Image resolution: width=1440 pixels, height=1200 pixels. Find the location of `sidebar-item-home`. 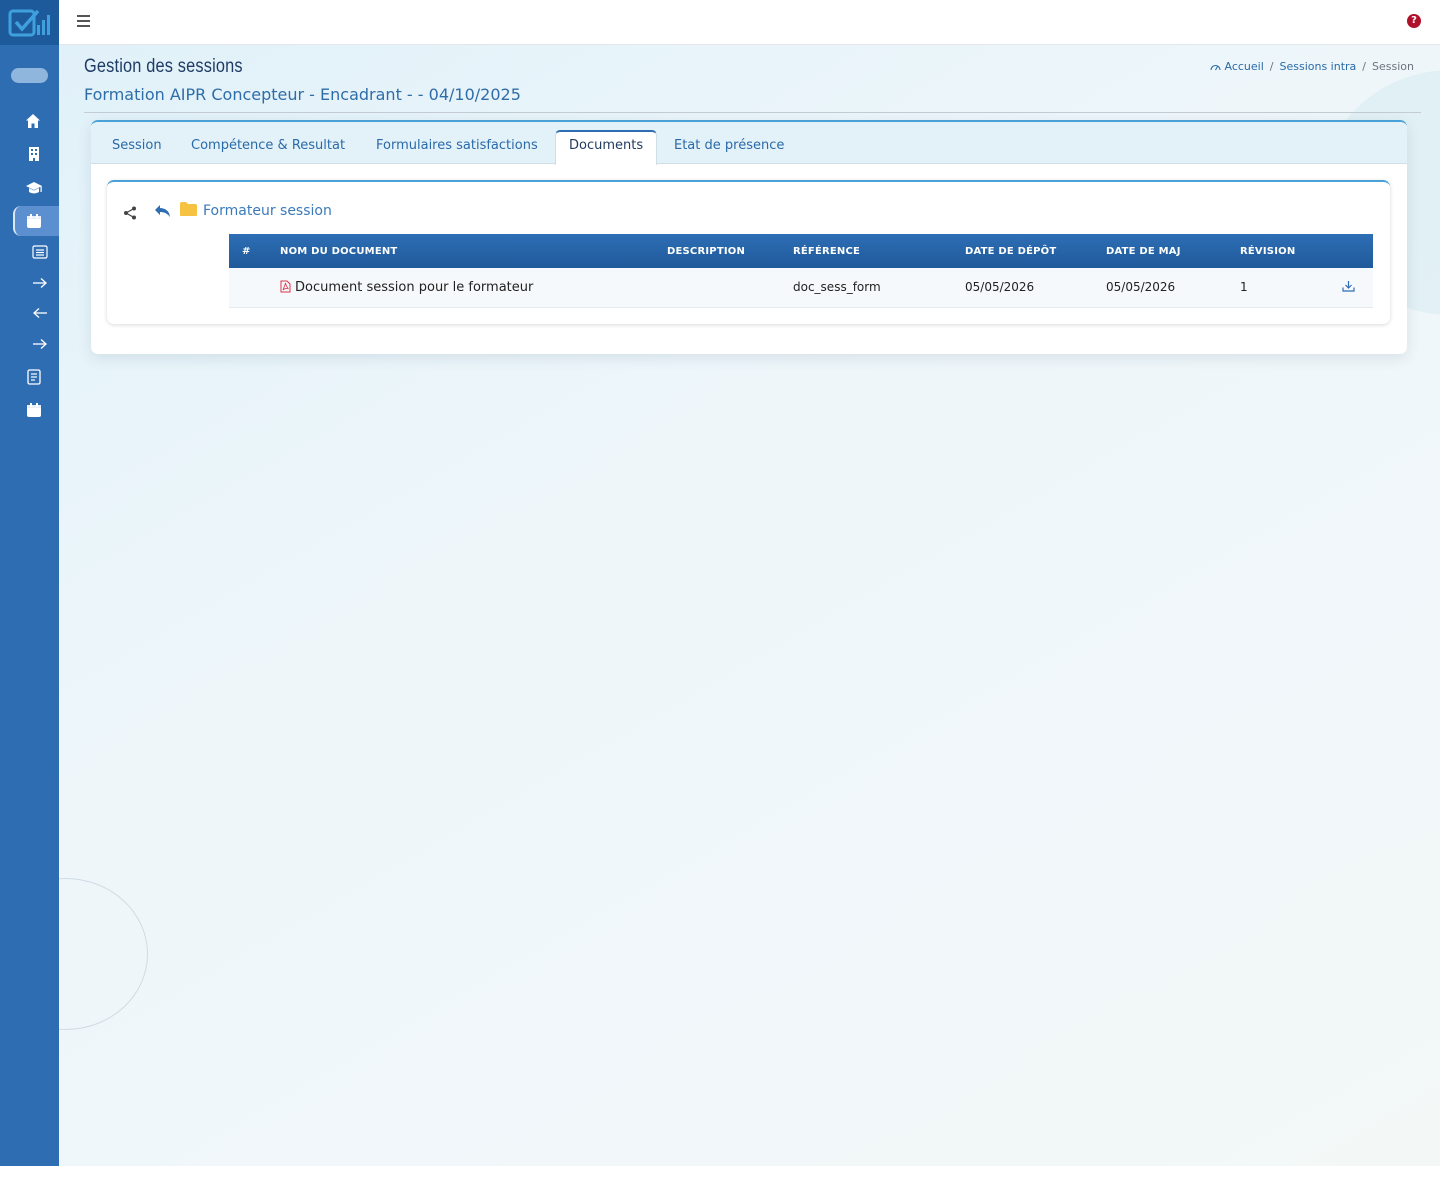

sidebar-item-home is located at coordinates (33, 121).